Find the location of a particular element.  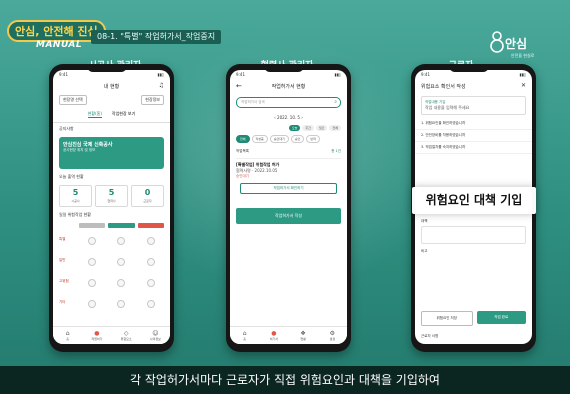

status-filter: 전체 작성중 승인대기 승인 반려 is located at coordinates (288, 139).